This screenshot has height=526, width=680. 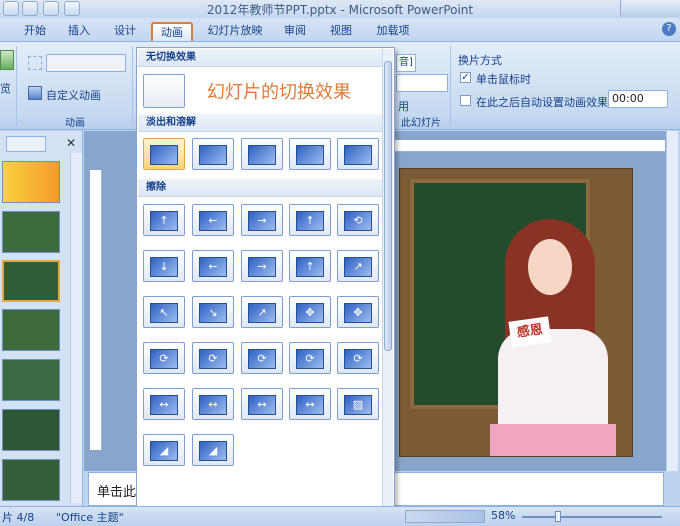 I want to click on view-buttons, so click(x=445, y=516).